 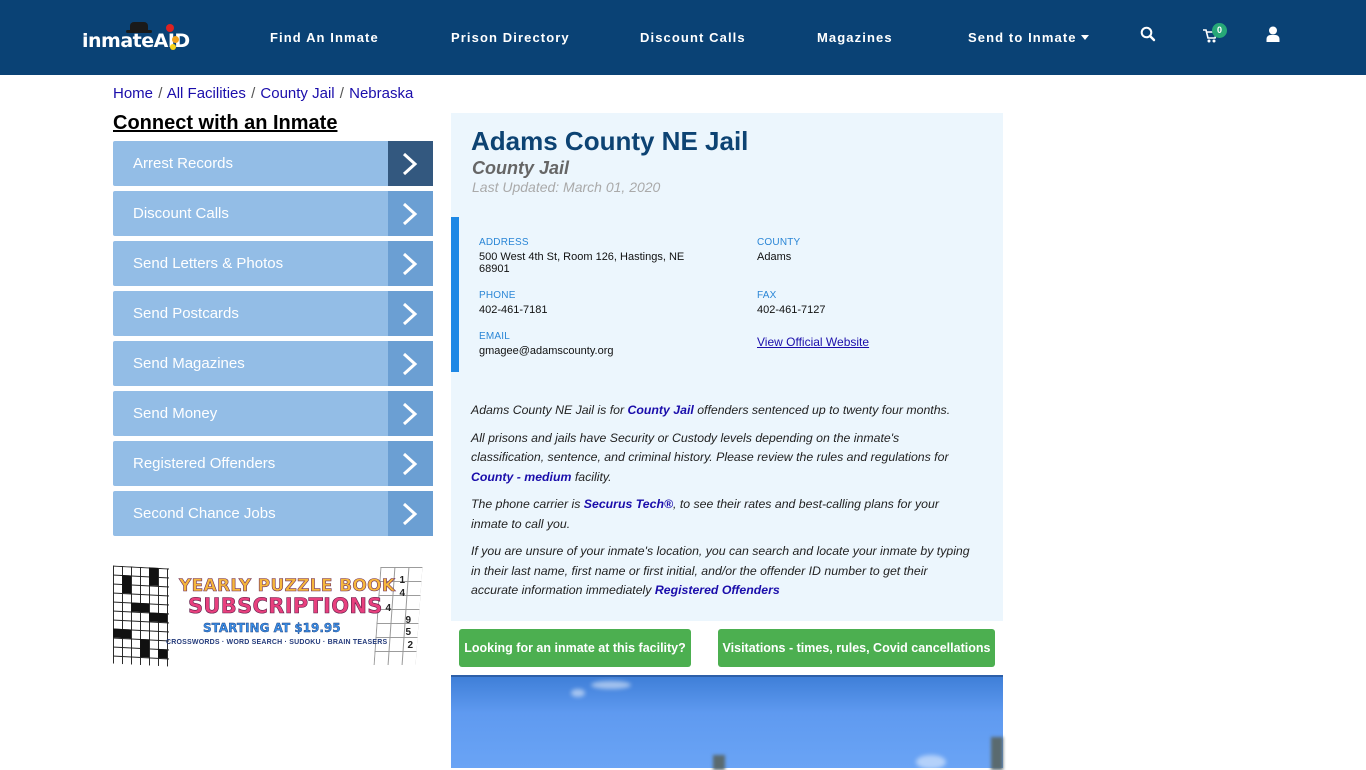 I want to click on county-label: COUNTY, so click(x=779, y=242).